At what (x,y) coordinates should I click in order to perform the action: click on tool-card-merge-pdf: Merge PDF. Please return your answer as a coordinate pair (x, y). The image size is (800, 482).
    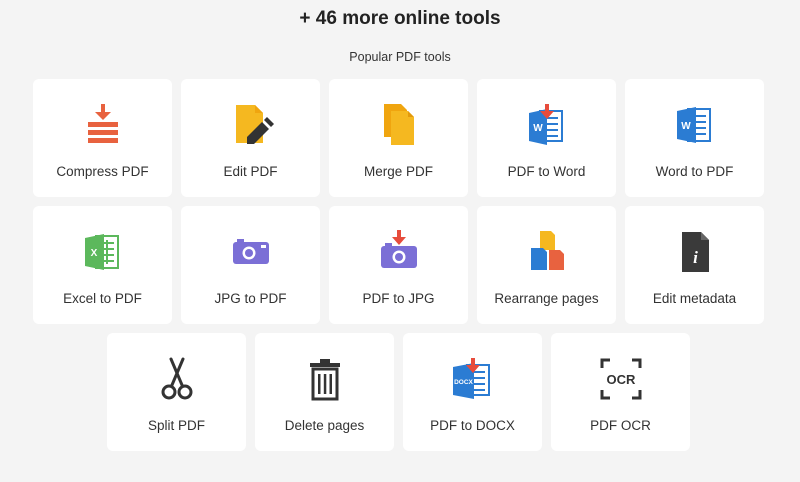
    Looking at the image, I should click on (398, 138).